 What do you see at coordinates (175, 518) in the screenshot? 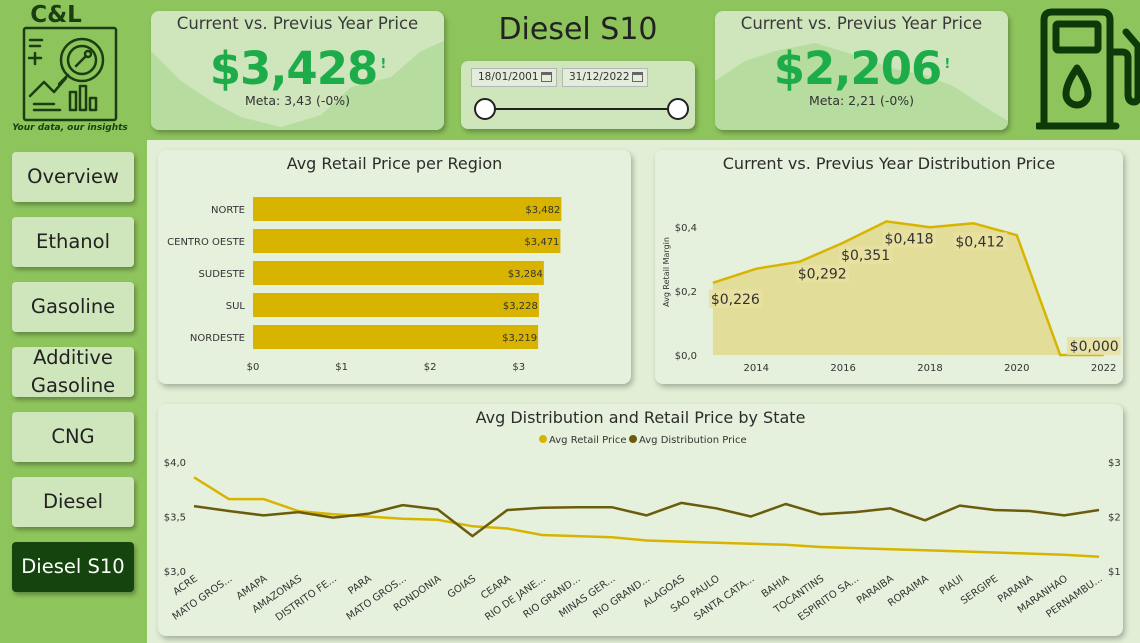
I see `y-left-tick-label: $3,5` at bounding box center [175, 518].